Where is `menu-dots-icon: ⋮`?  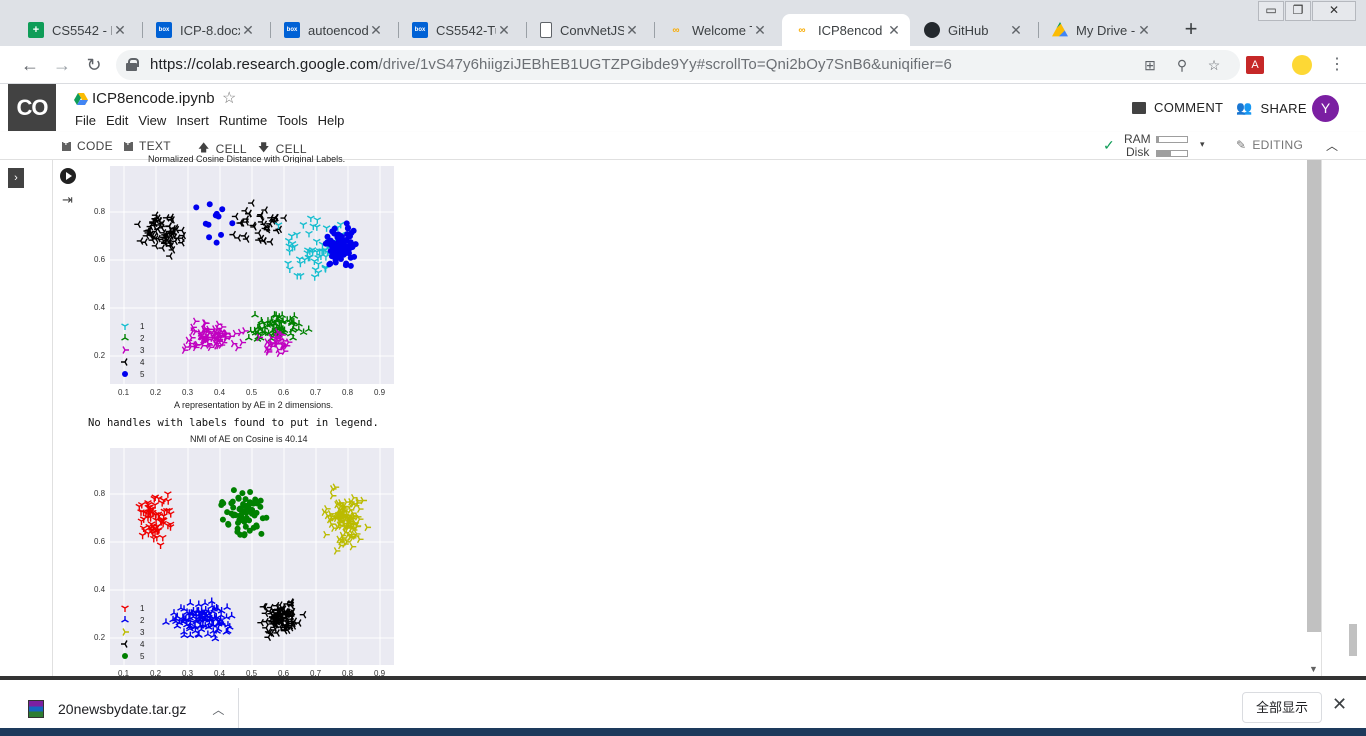 menu-dots-icon: ⋮ is located at coordinates (1337, 65).